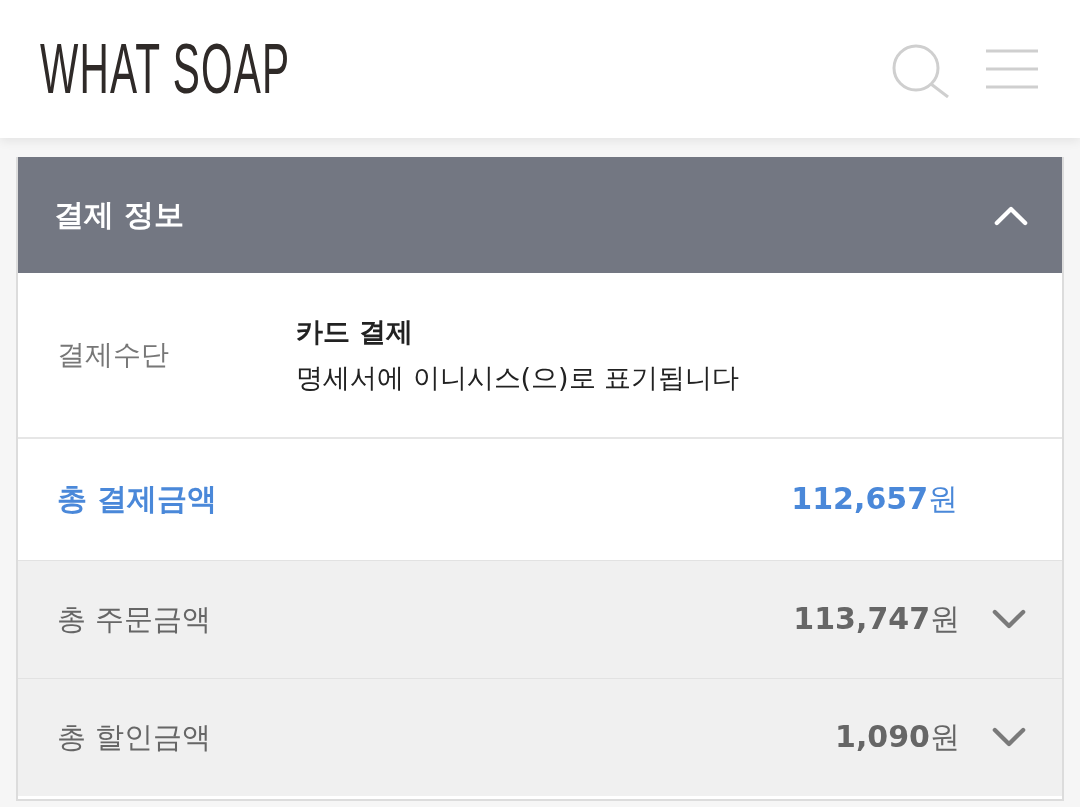 The image size is (1080, 807). Describe the element at coordinates (876, 619) in the screenshot. I see `amount-value: 113,747원` at that location.